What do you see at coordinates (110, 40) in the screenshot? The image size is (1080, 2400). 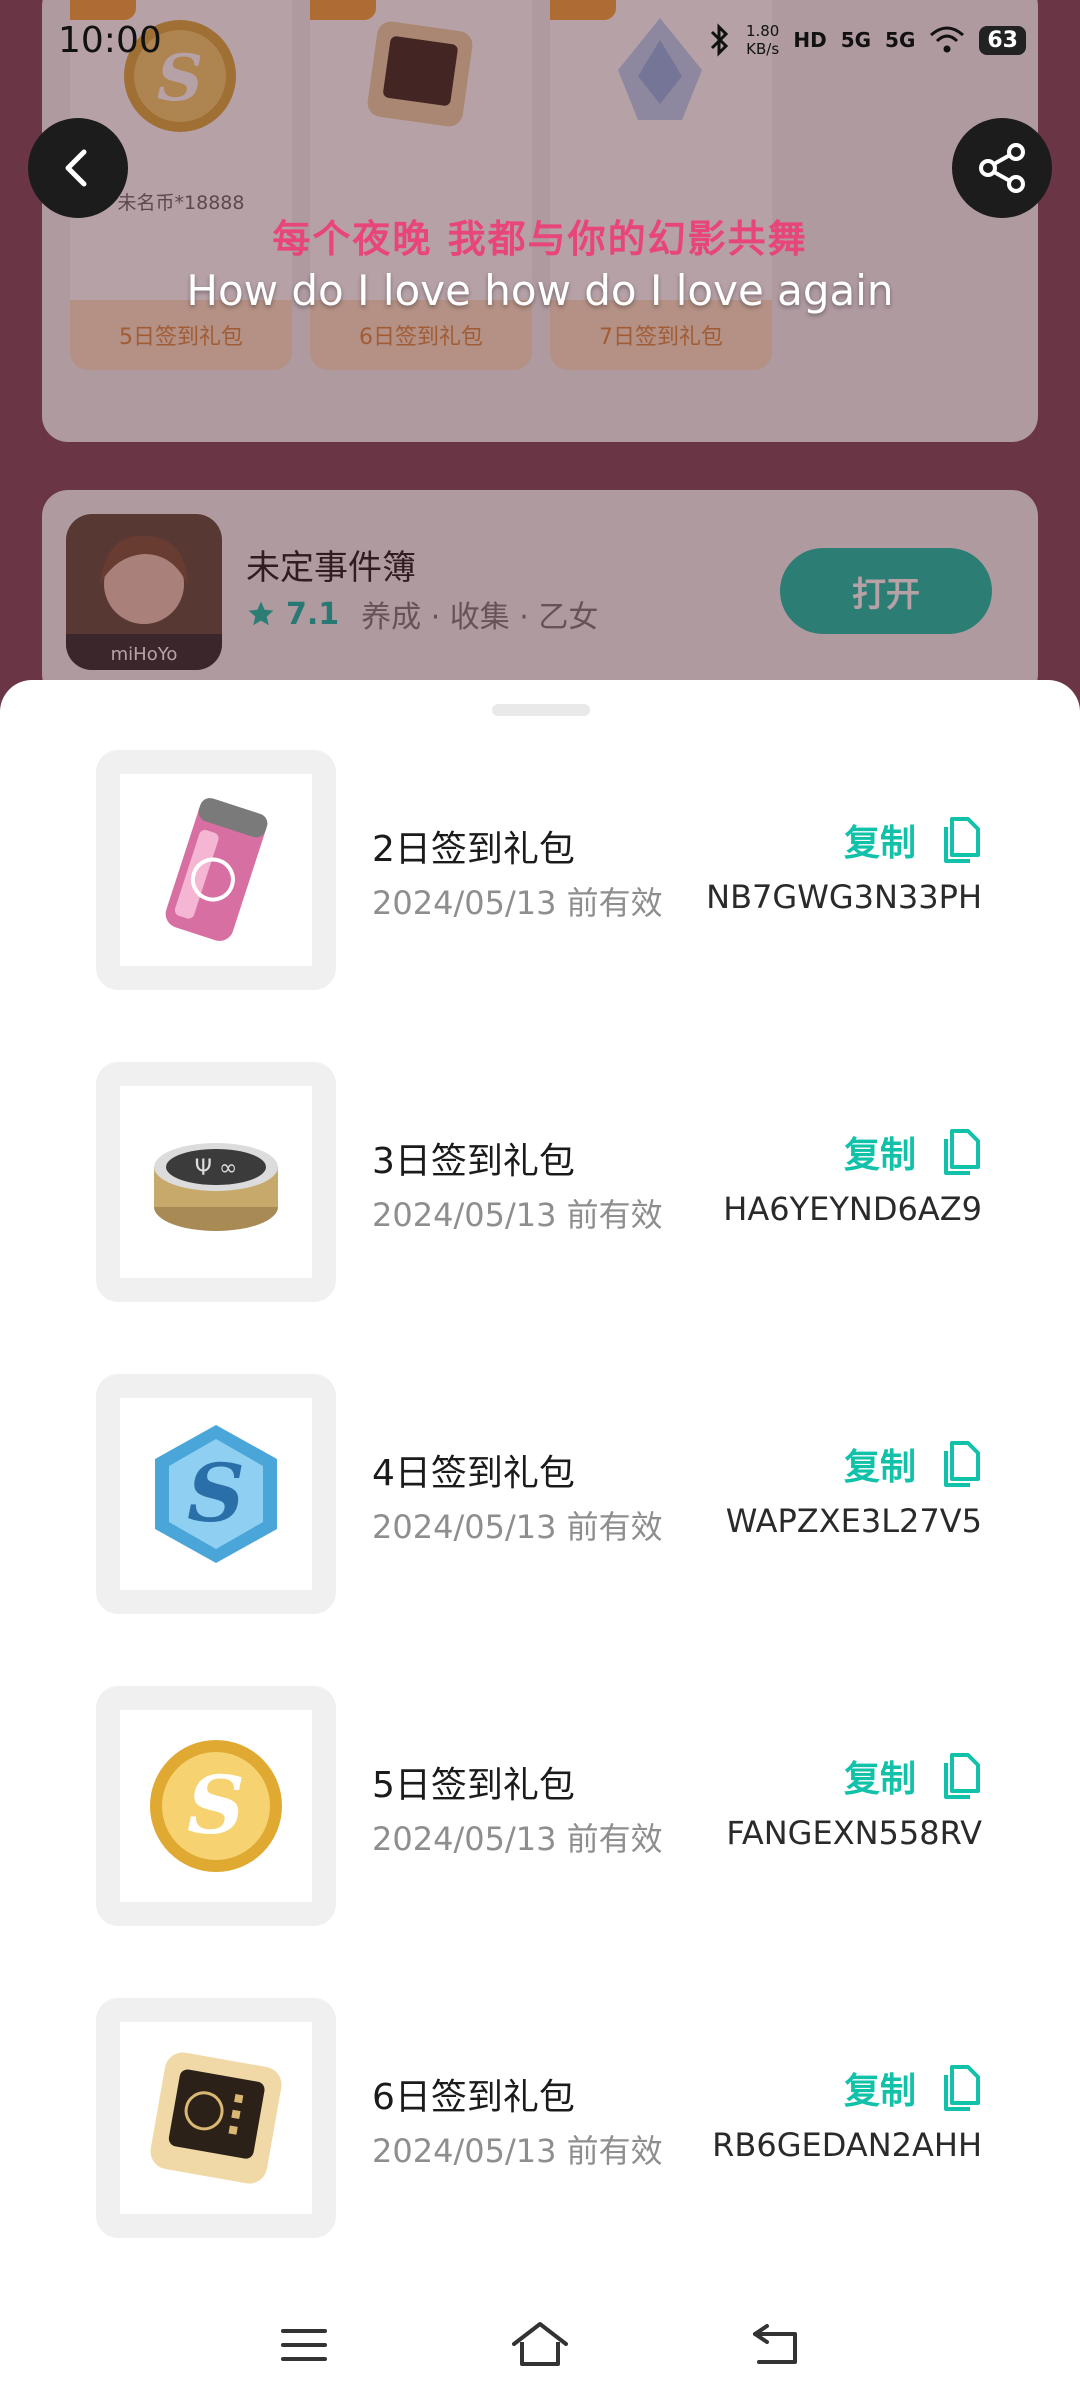 I see `status-time: 10:00` at bounding box center [110, 40].